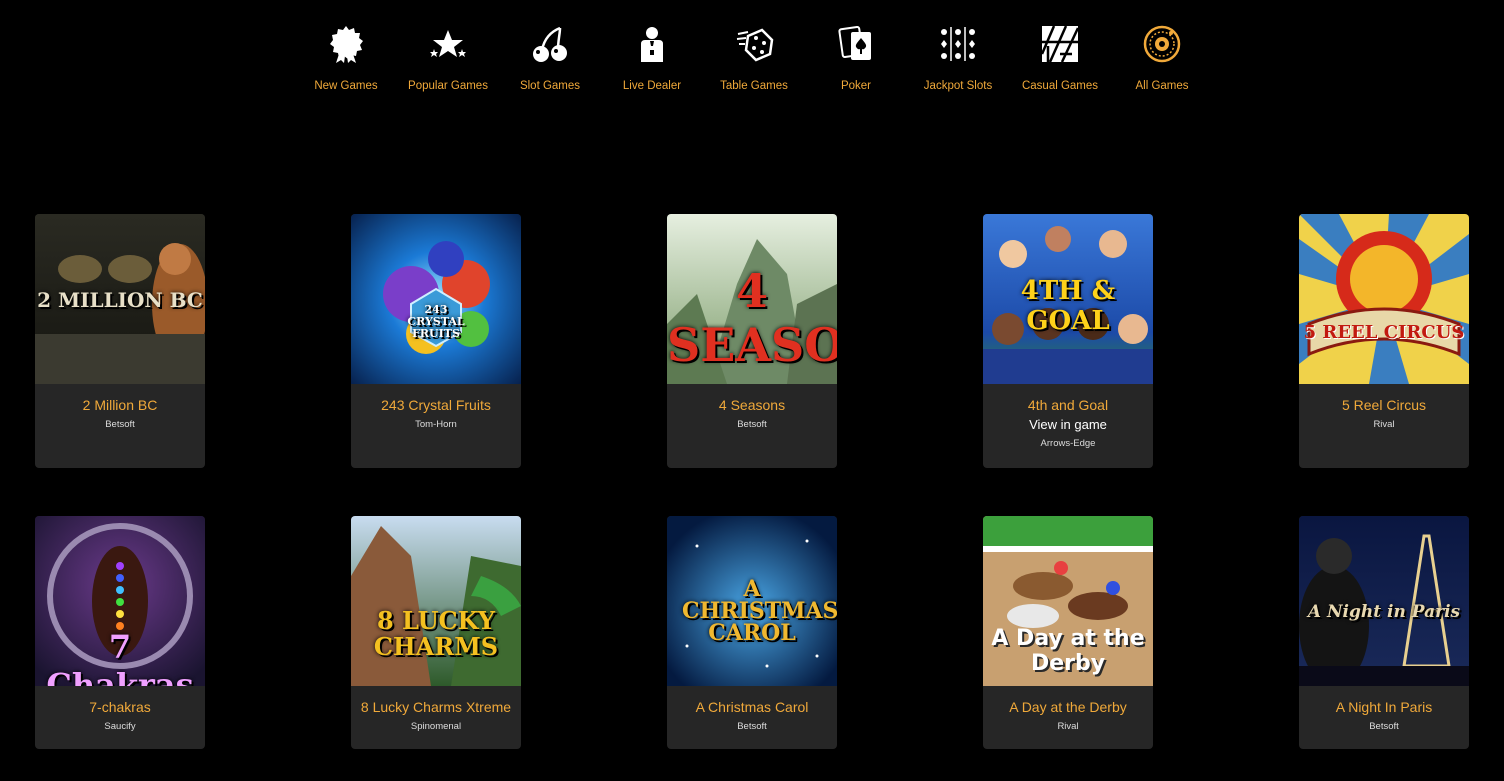 The image size is (1504, 781). I want to click on nav-jackpot-slots: Jackpot Slots, so click(958, 57).